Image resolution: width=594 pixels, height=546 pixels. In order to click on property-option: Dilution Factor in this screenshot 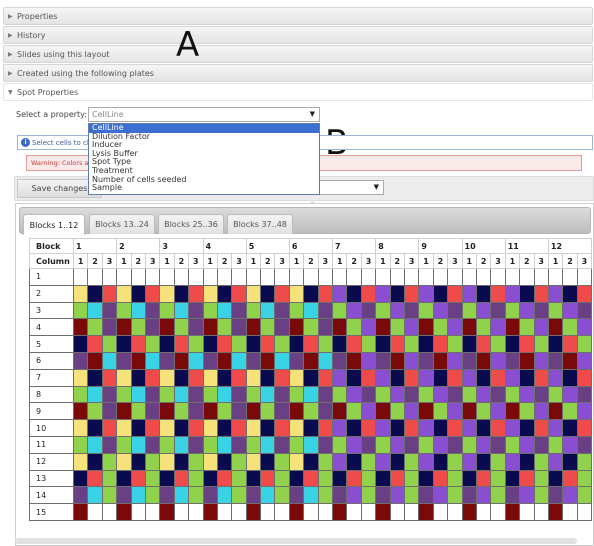, I will do `click(204, 137)`.